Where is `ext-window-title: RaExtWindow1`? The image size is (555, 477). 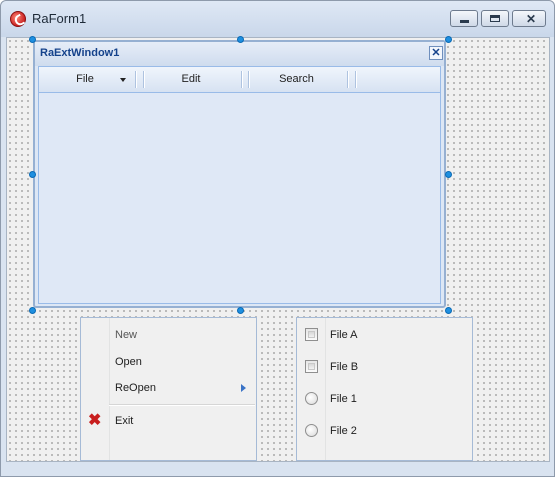
ext-window-title: RaExtWindow1 is located at coordinates (80, 53).